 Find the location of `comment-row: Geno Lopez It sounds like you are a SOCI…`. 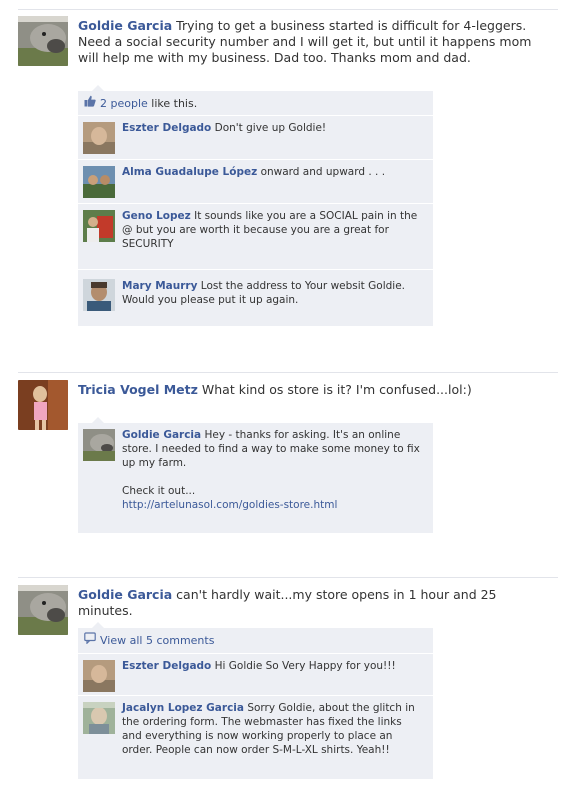

comment-row: Geno Lopez It sounds like you are a SOCI… is located at coordinates (255, 237).